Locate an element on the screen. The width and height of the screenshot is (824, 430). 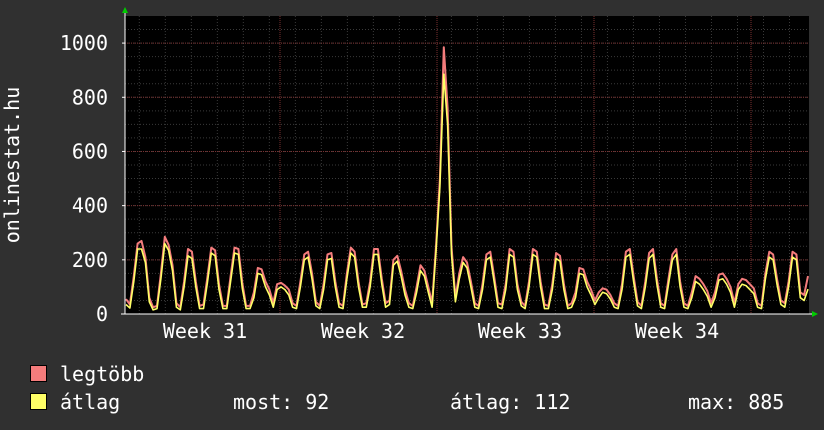
x-tick-label: Week 33 is located at coordinates (520, 331).